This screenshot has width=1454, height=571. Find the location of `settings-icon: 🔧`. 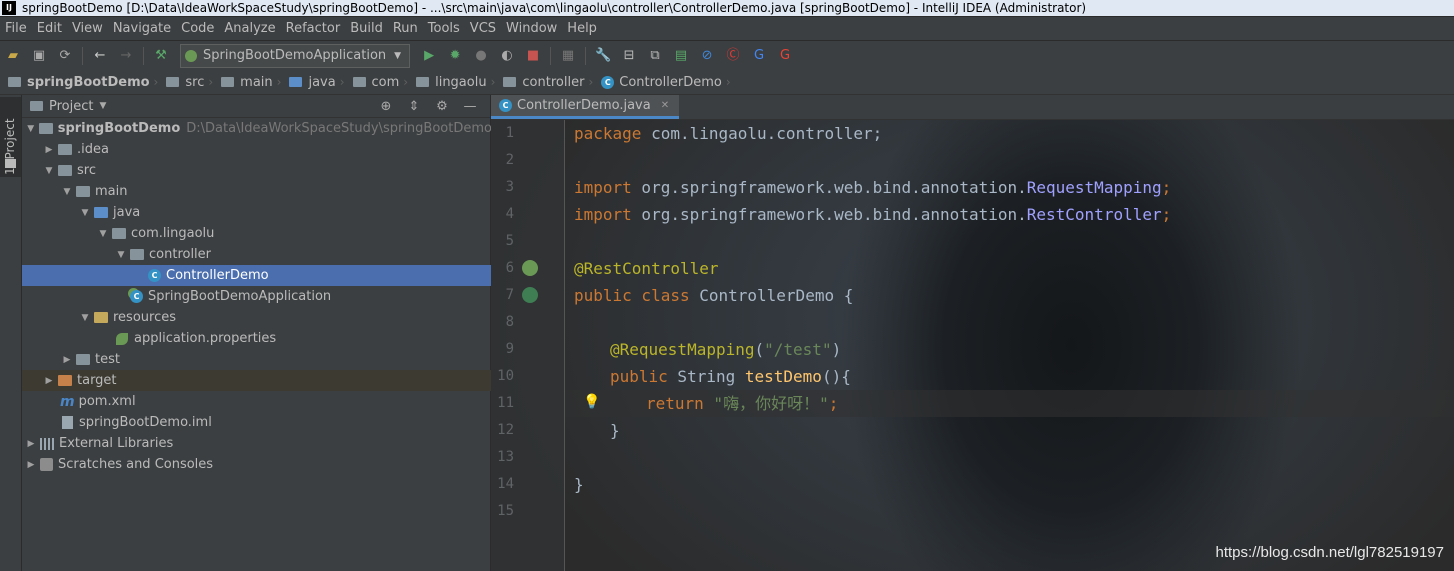

settings-icon: 🔧 is located at coordinates (603, 56).